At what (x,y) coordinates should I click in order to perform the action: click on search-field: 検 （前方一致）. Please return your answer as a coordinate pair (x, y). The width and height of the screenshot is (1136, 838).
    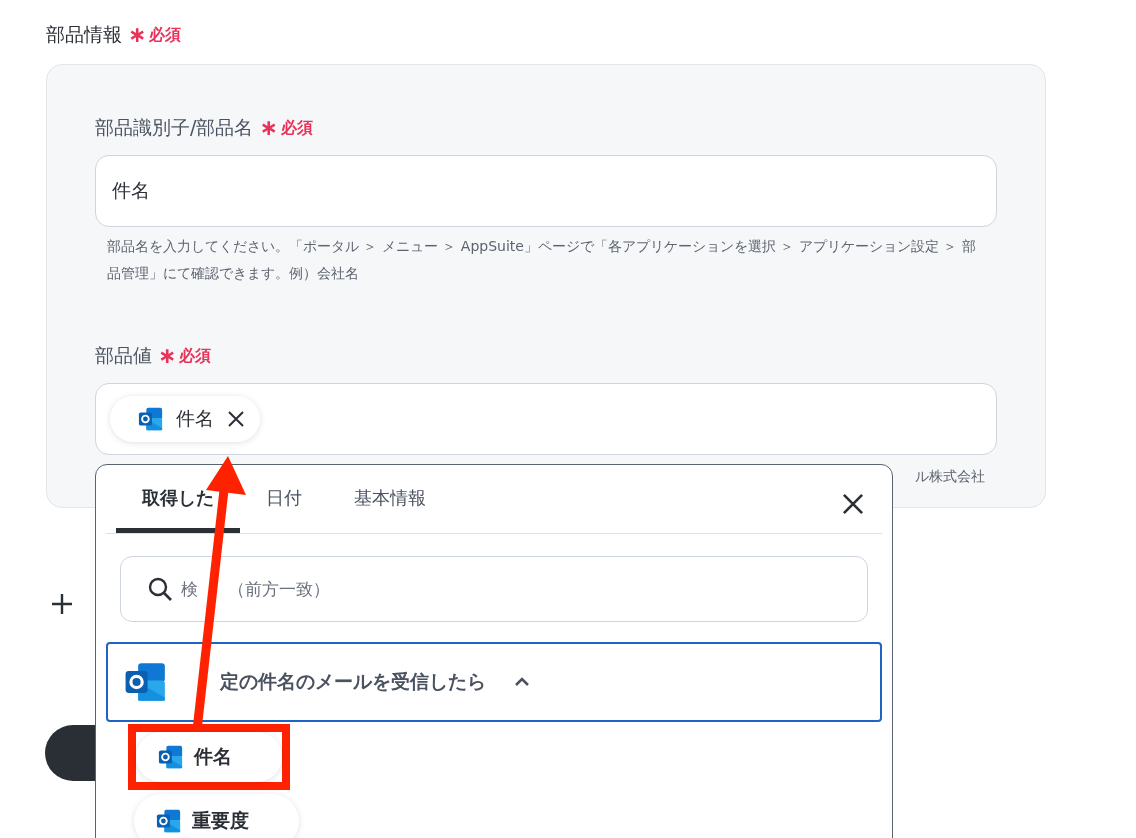
    Looking at the image, I should click on (494, 589).